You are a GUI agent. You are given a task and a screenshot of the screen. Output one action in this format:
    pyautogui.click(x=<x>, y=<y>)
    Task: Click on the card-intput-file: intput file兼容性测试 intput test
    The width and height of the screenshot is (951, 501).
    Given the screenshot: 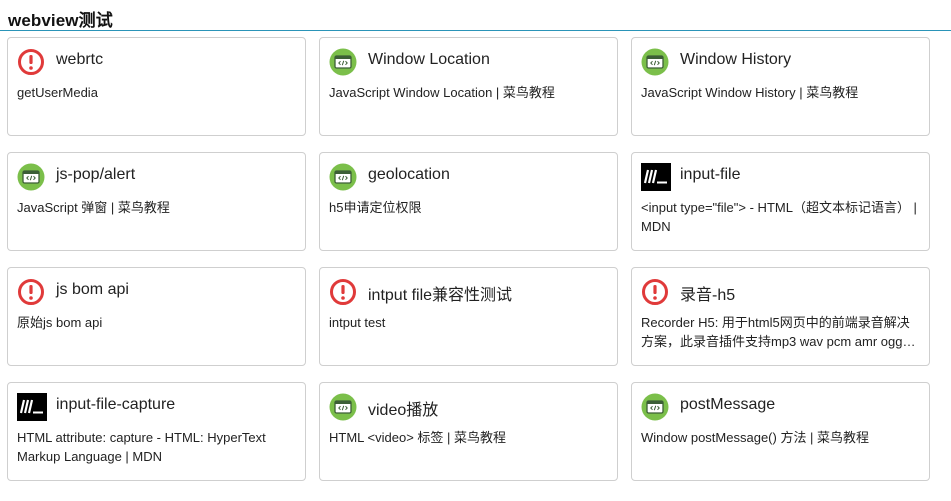 What is the action you would take?
    pyautogui.click(x=468, y=316)
    